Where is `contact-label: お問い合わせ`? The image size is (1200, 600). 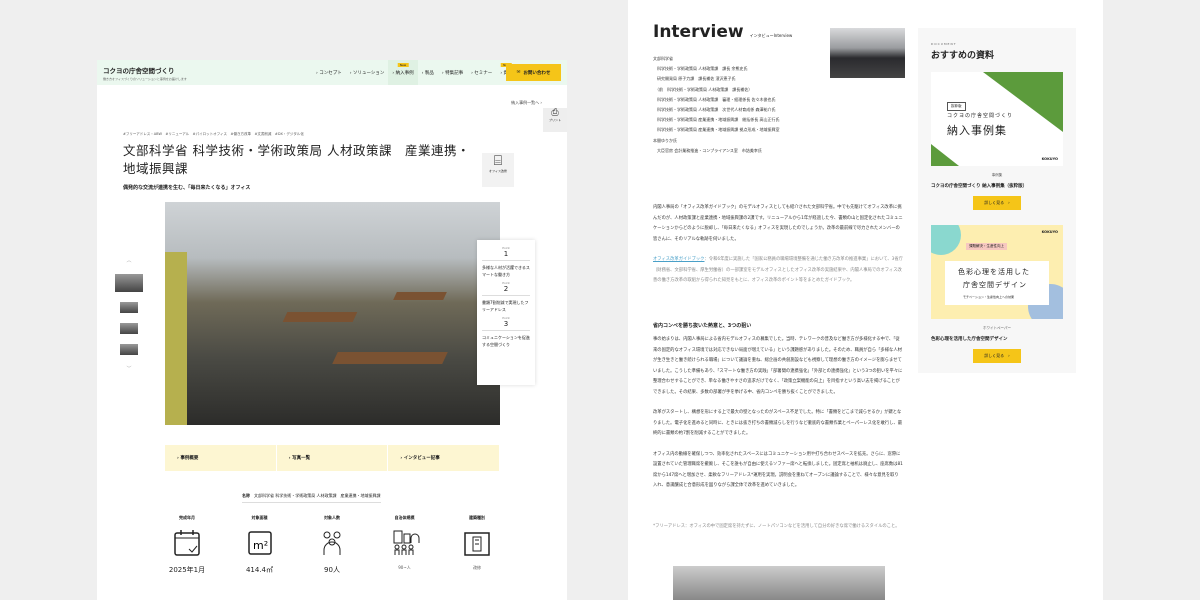
contact-label: お問い合わせ is located at coordinates (537, 73).